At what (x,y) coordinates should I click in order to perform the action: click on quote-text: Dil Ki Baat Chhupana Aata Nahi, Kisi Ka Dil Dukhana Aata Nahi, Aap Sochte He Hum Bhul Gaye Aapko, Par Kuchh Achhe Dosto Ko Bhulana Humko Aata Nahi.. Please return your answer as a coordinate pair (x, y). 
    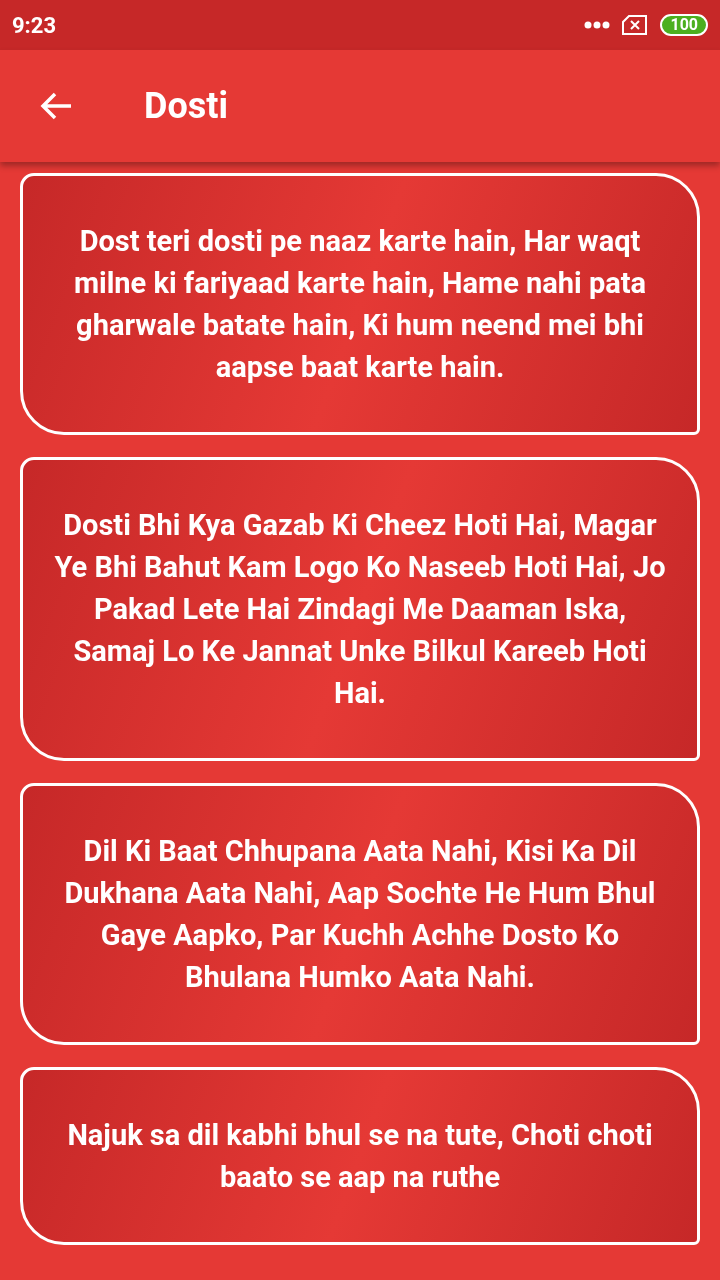
    Looking at the image, I should click on (360, 914).